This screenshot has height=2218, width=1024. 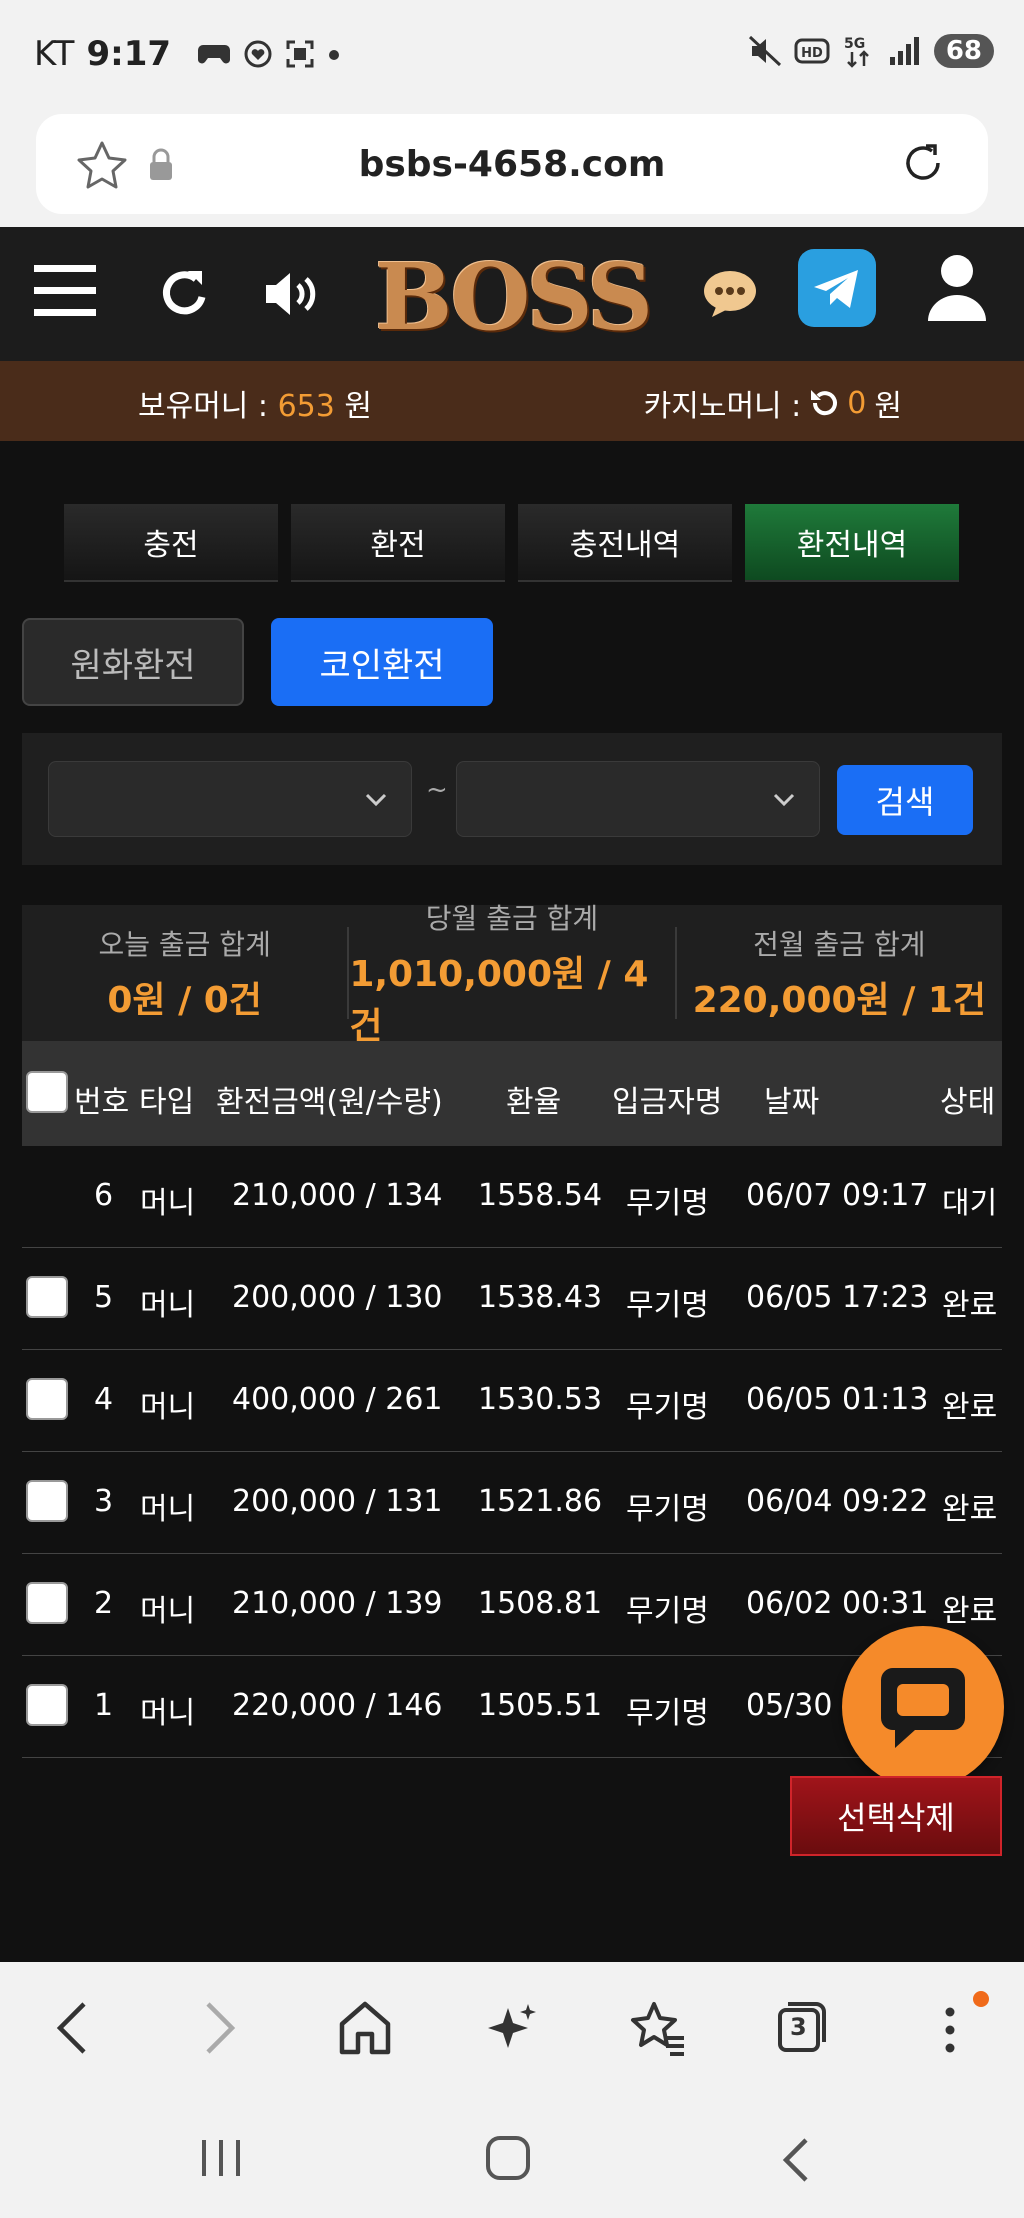 What do you see at coordinates (957, 288) in the screenshot?
I see `user-profile-icon` at bounding box center [957, 288].